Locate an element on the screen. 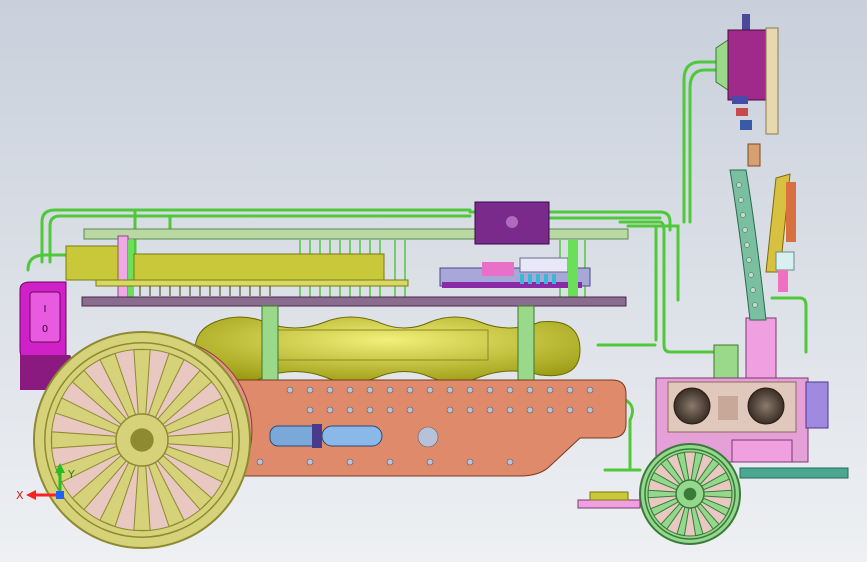 The height and width of the screenshot is (562, 867). chassis-post-left is located at coordinates (270, 344).